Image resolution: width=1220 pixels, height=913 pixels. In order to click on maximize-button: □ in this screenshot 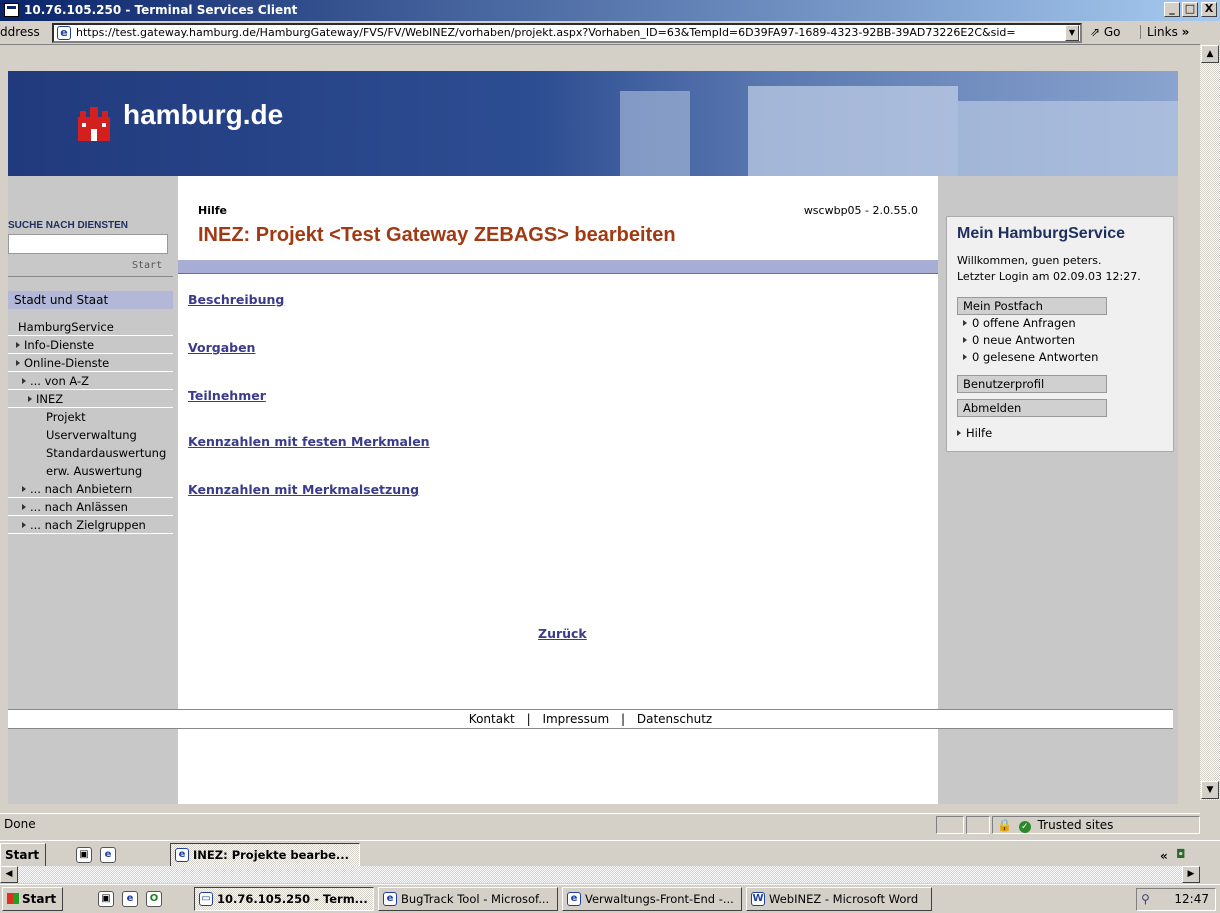, I will do `click(1190, 9)`.